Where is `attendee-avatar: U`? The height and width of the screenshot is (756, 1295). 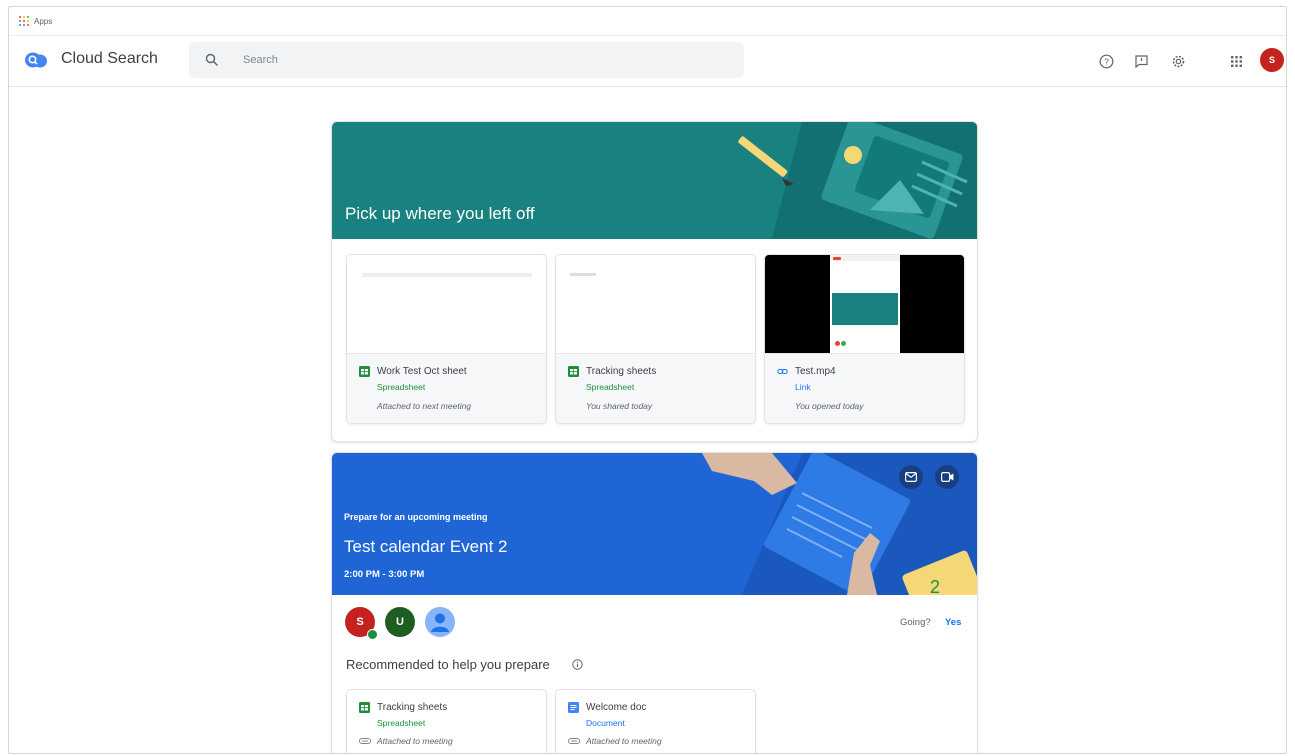
attendee-avatar: U is located at coordinates (400, 622).